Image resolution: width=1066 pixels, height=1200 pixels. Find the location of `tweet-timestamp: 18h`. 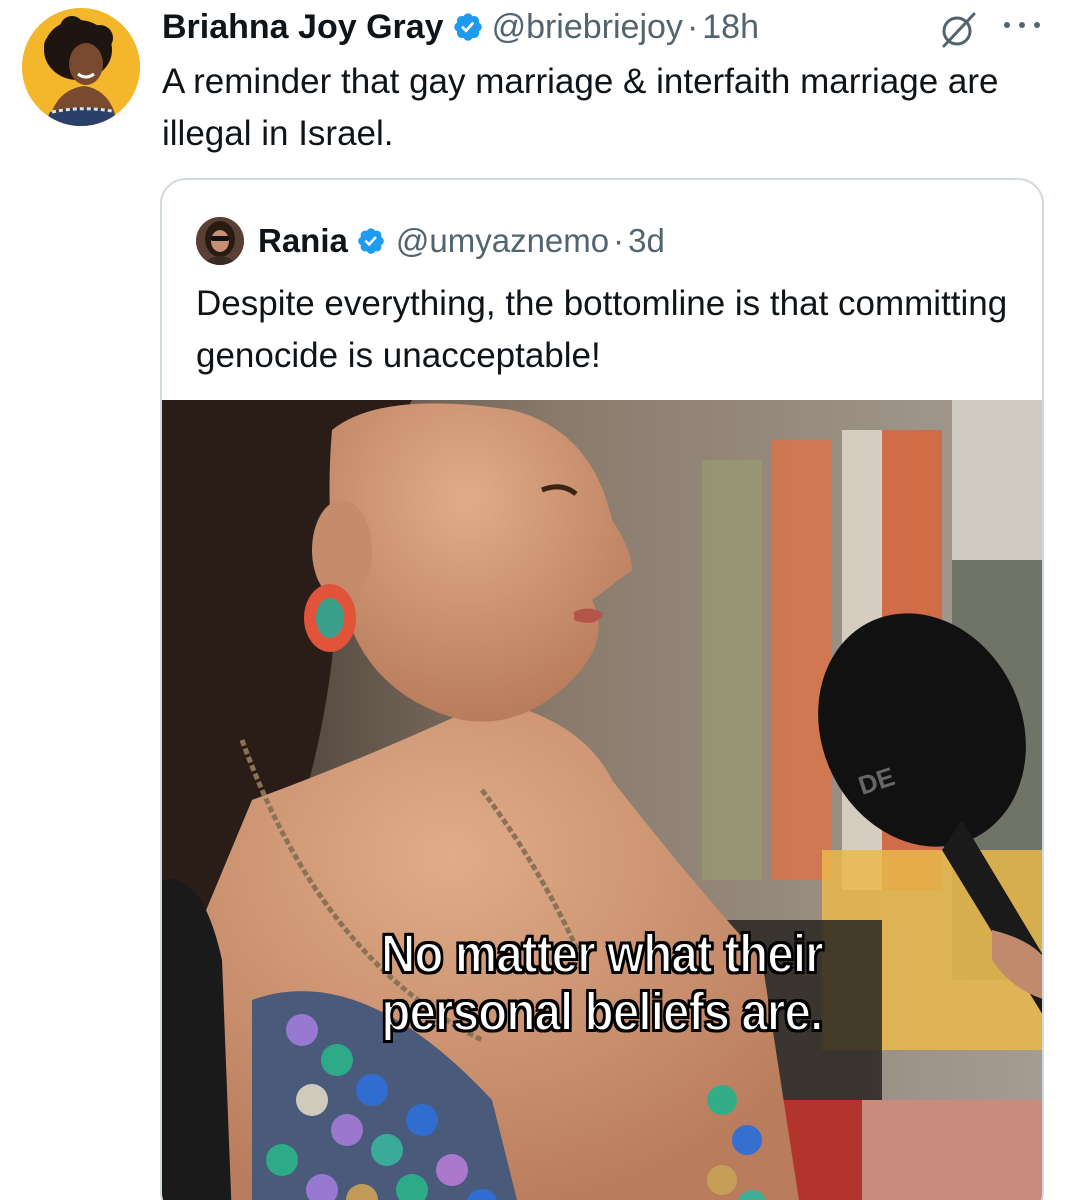

tweet-timestamp: 18h is located at coordinates (730, 27).